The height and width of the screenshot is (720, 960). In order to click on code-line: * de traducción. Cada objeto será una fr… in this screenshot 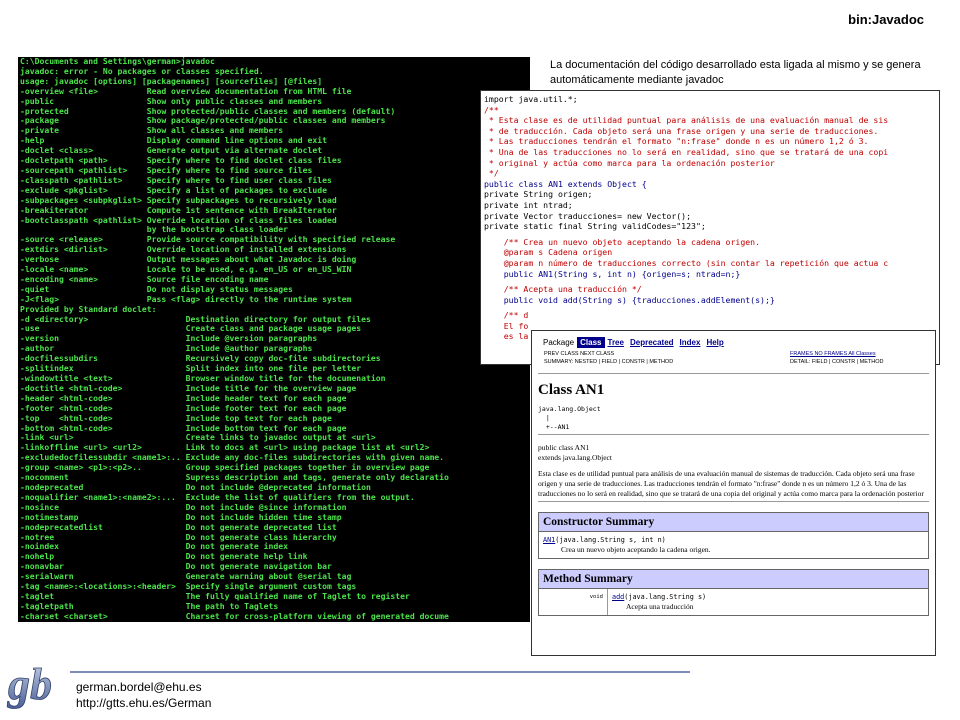, I will do `click(681, 130)`.